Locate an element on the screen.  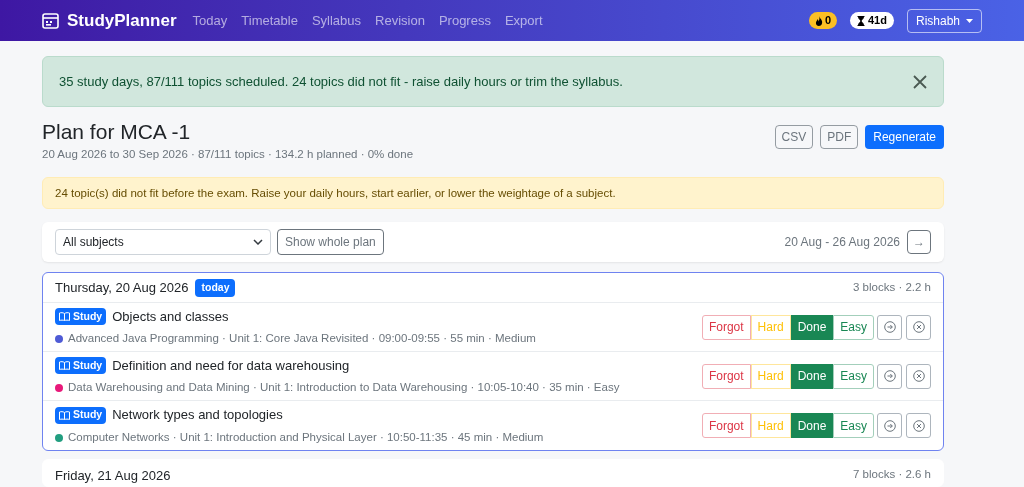
caret-icon is located at coordinates (969, 20).